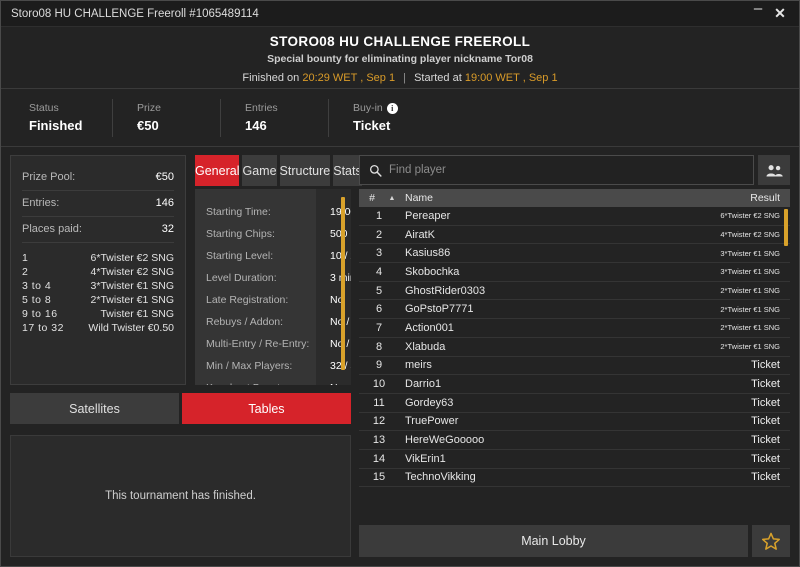 The width and height of the screenshot is (800, 567). I want to click on tab-game: Game, so click(259, 170).